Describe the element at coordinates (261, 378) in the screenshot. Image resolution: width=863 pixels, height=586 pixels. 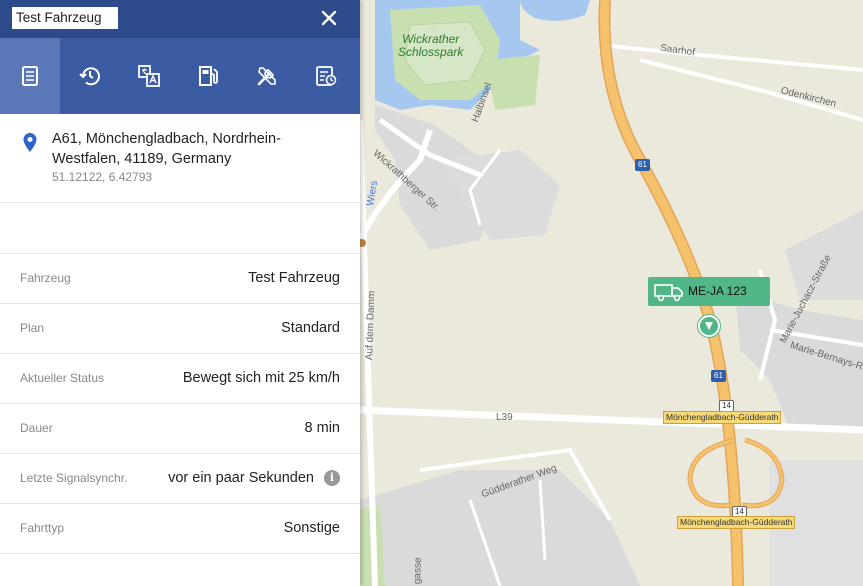
I see `row-value: Bewegt sich mit 25 km/h` at that location.